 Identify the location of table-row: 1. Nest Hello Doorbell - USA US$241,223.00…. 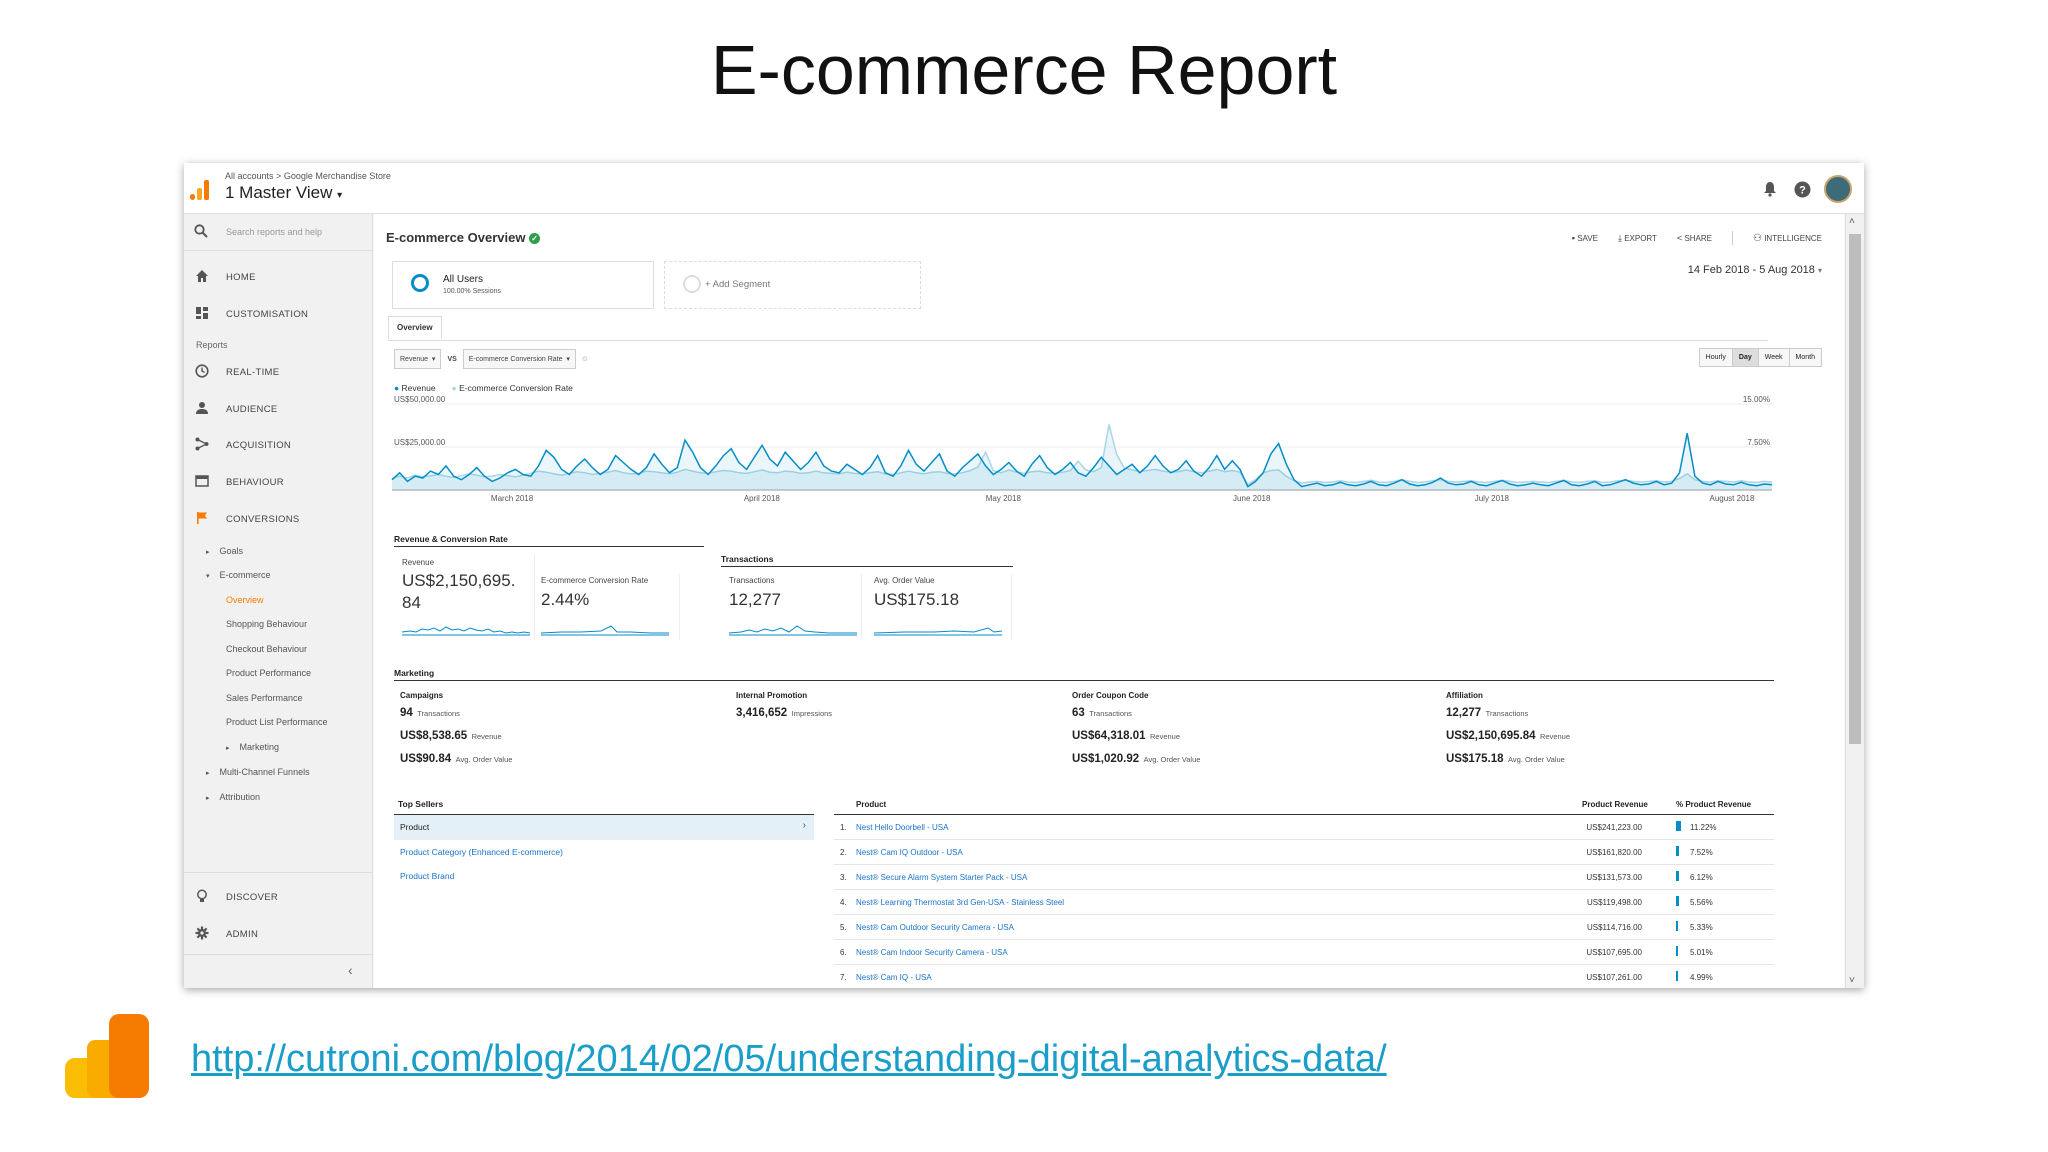
(1304, 827).